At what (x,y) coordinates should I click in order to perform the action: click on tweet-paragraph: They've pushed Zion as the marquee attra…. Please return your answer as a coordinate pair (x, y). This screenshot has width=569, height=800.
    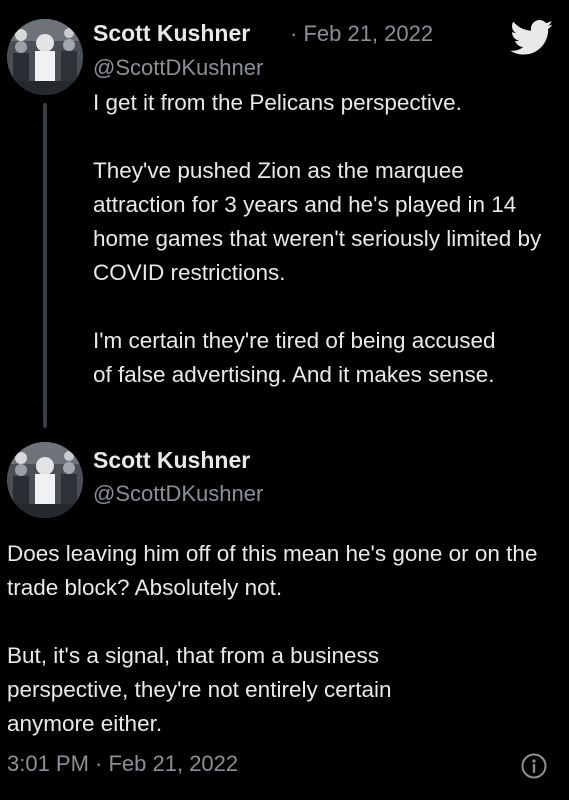
    Looking at the image, I should click on (317, 221).